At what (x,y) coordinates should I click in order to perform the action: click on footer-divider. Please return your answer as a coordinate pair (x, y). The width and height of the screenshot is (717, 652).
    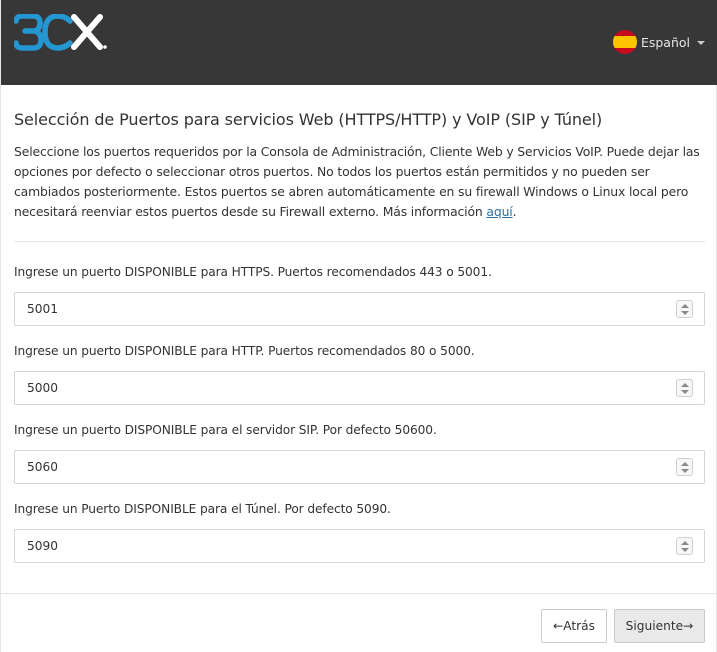
    Looking at the image, I should click on (358, 593).